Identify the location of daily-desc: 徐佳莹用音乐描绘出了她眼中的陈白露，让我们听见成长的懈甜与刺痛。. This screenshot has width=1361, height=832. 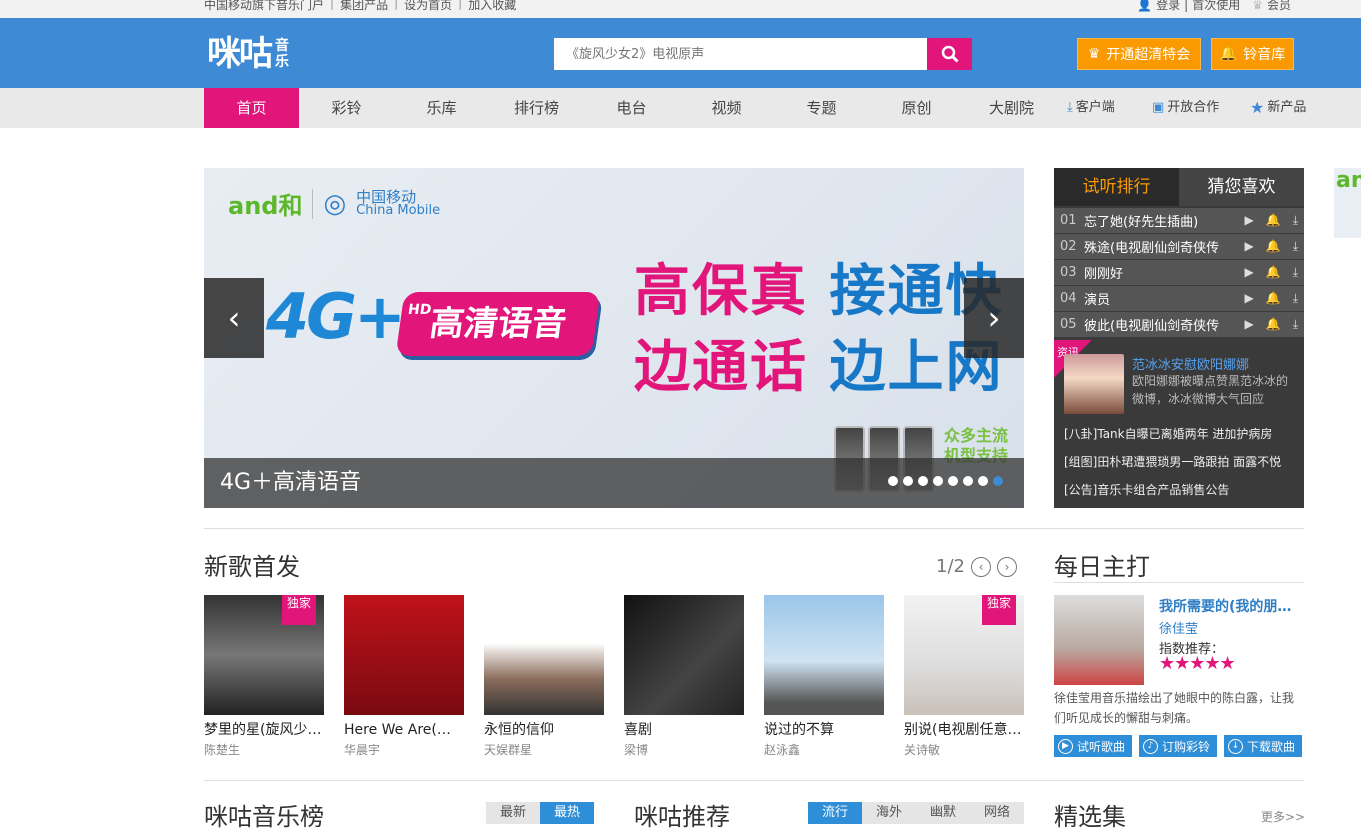
(1174, 708).